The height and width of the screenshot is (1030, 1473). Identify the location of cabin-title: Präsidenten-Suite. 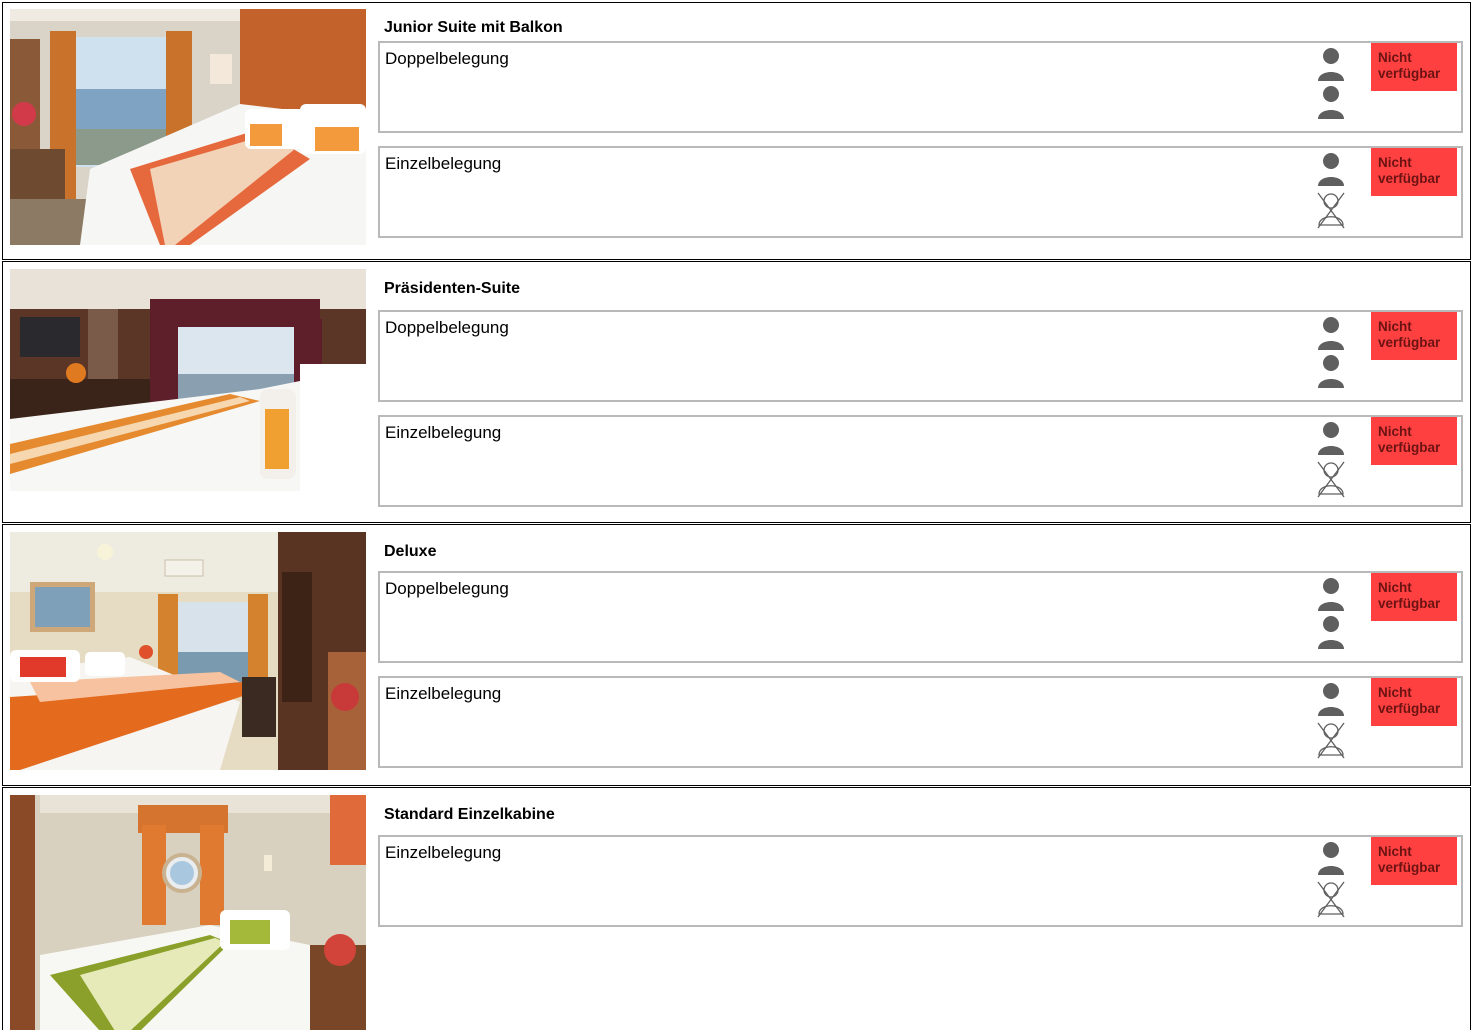
(452, 288).